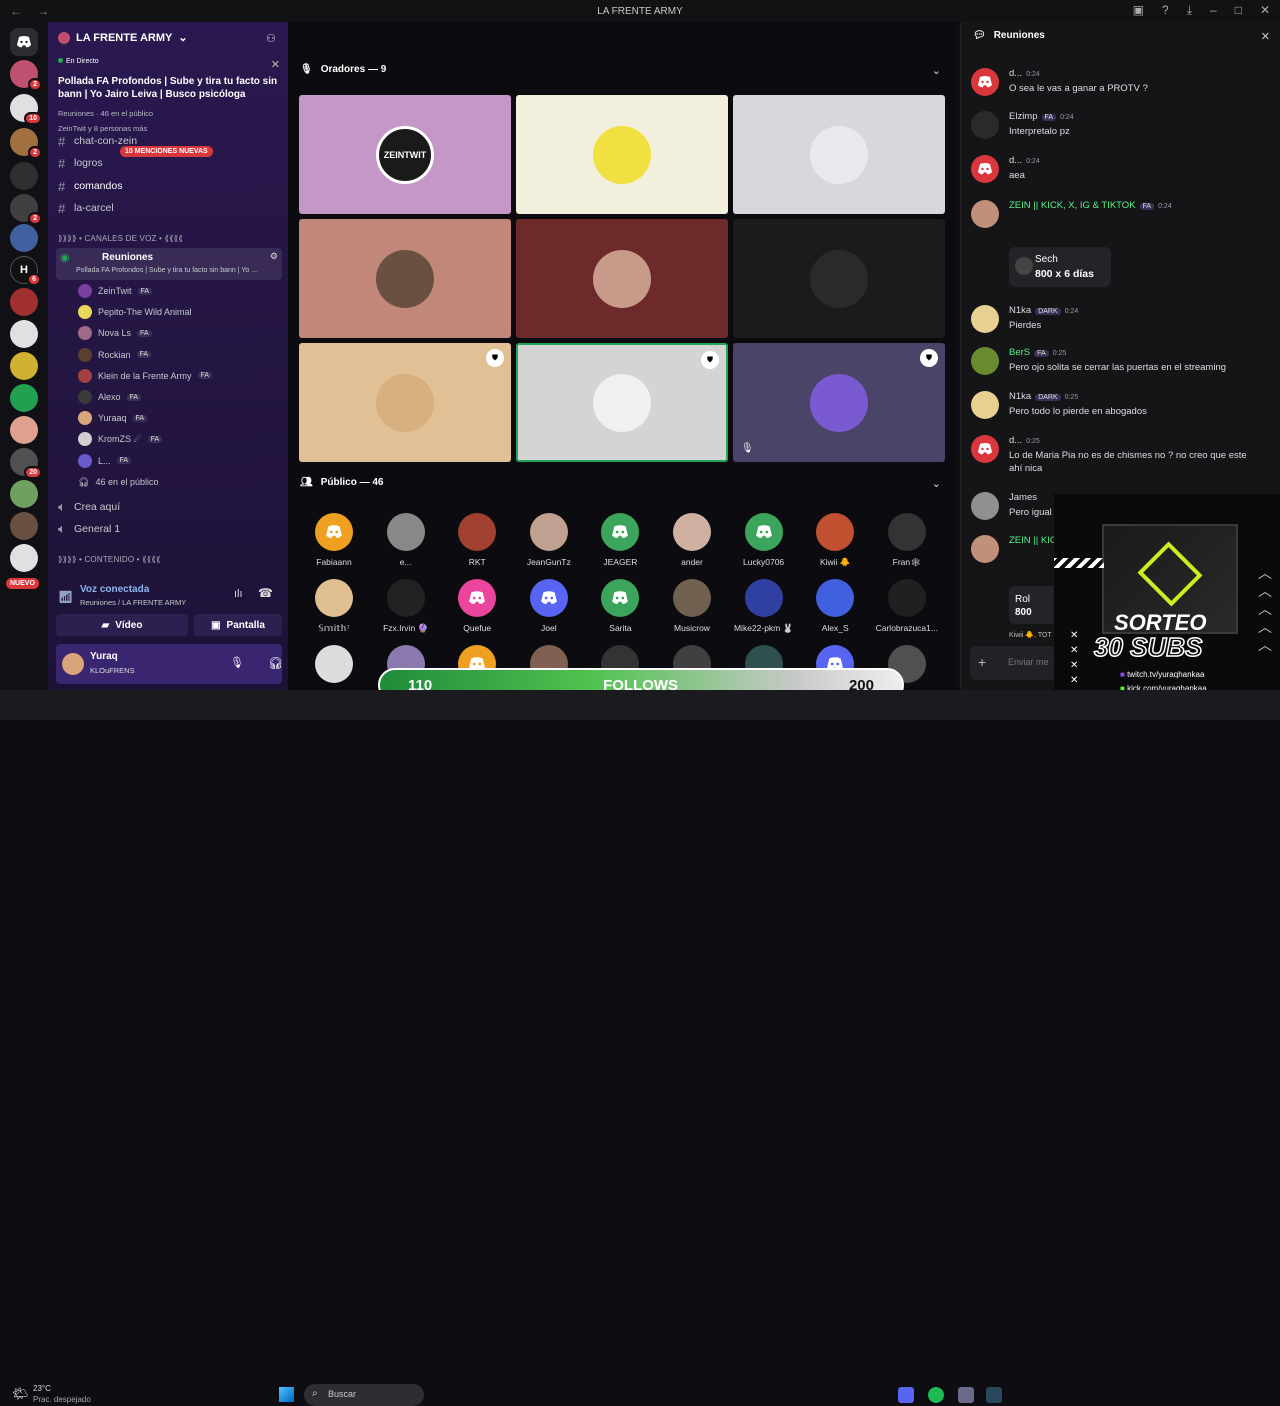 Image resolution: width=1280 pixels, height=1406 pixels. I want to click on server-icon: 10, so click(26, 109).